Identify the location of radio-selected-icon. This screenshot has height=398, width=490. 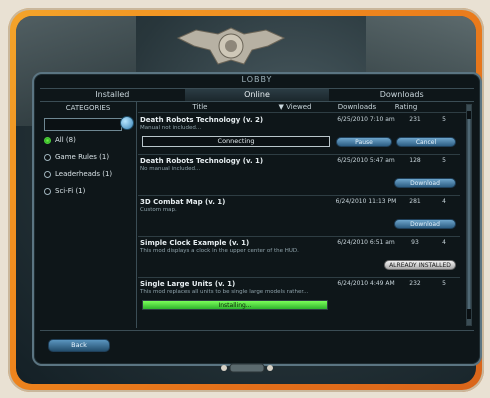
(47, 140).